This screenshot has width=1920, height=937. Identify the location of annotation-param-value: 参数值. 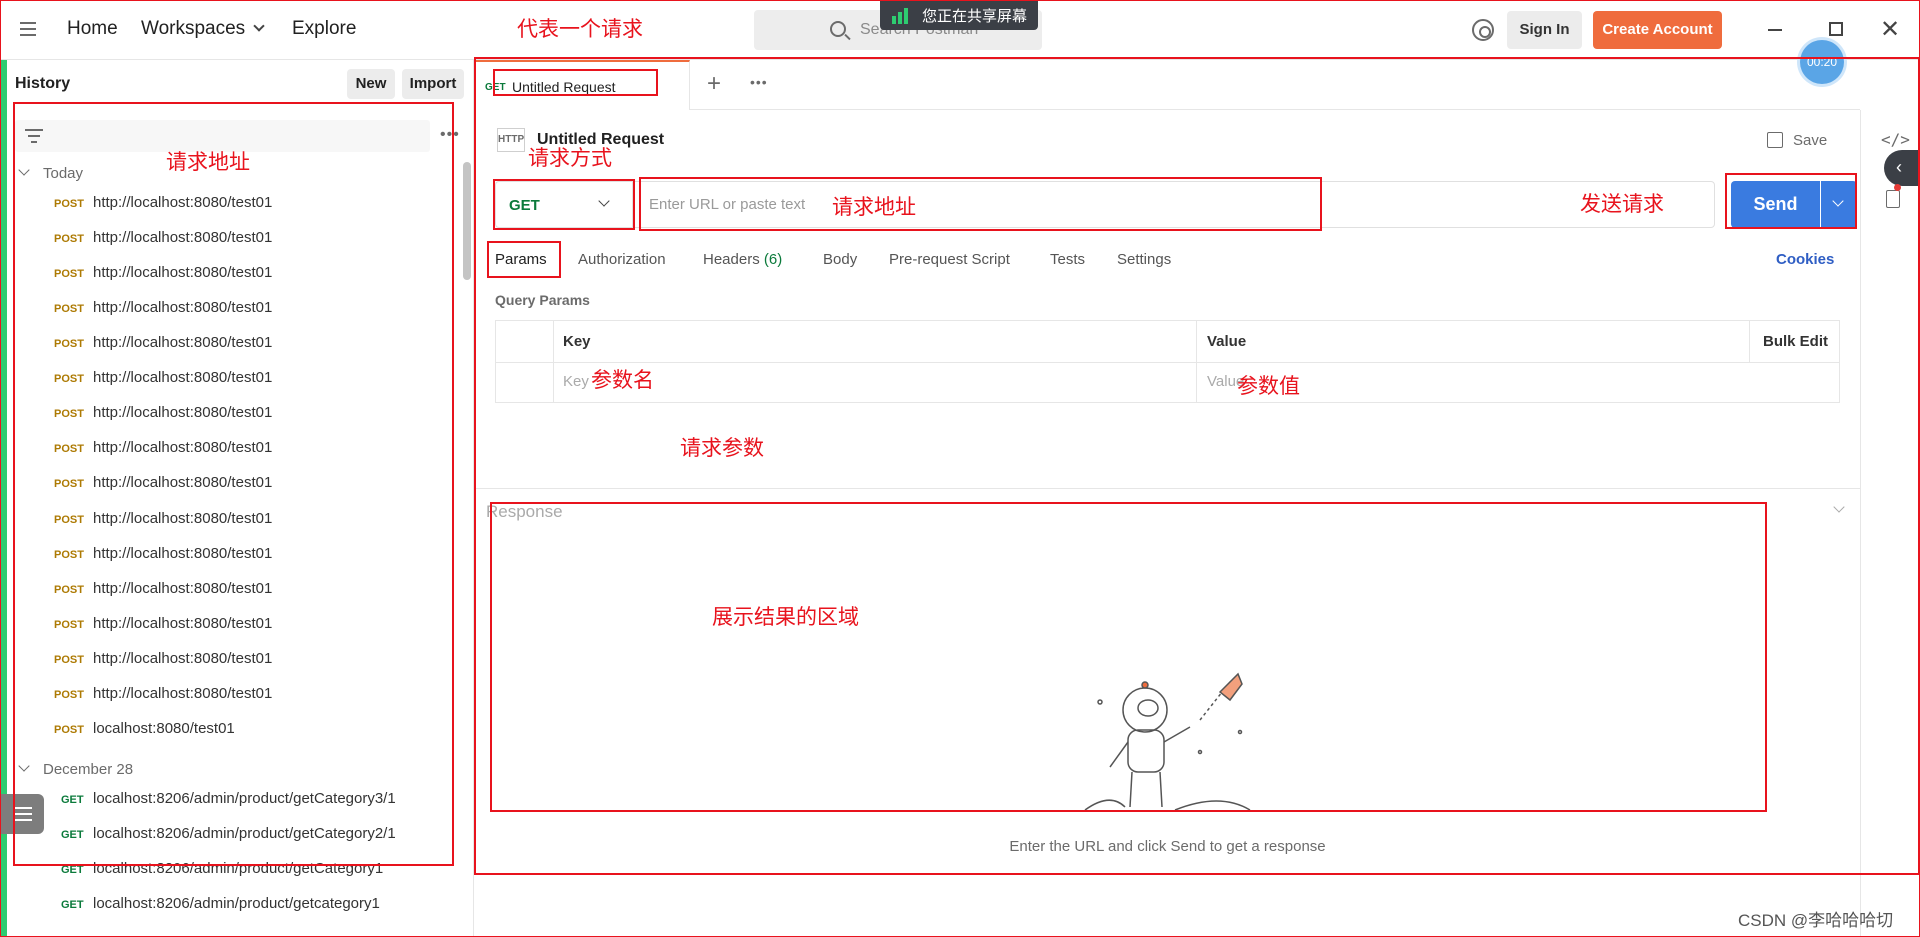
(1268, 386).